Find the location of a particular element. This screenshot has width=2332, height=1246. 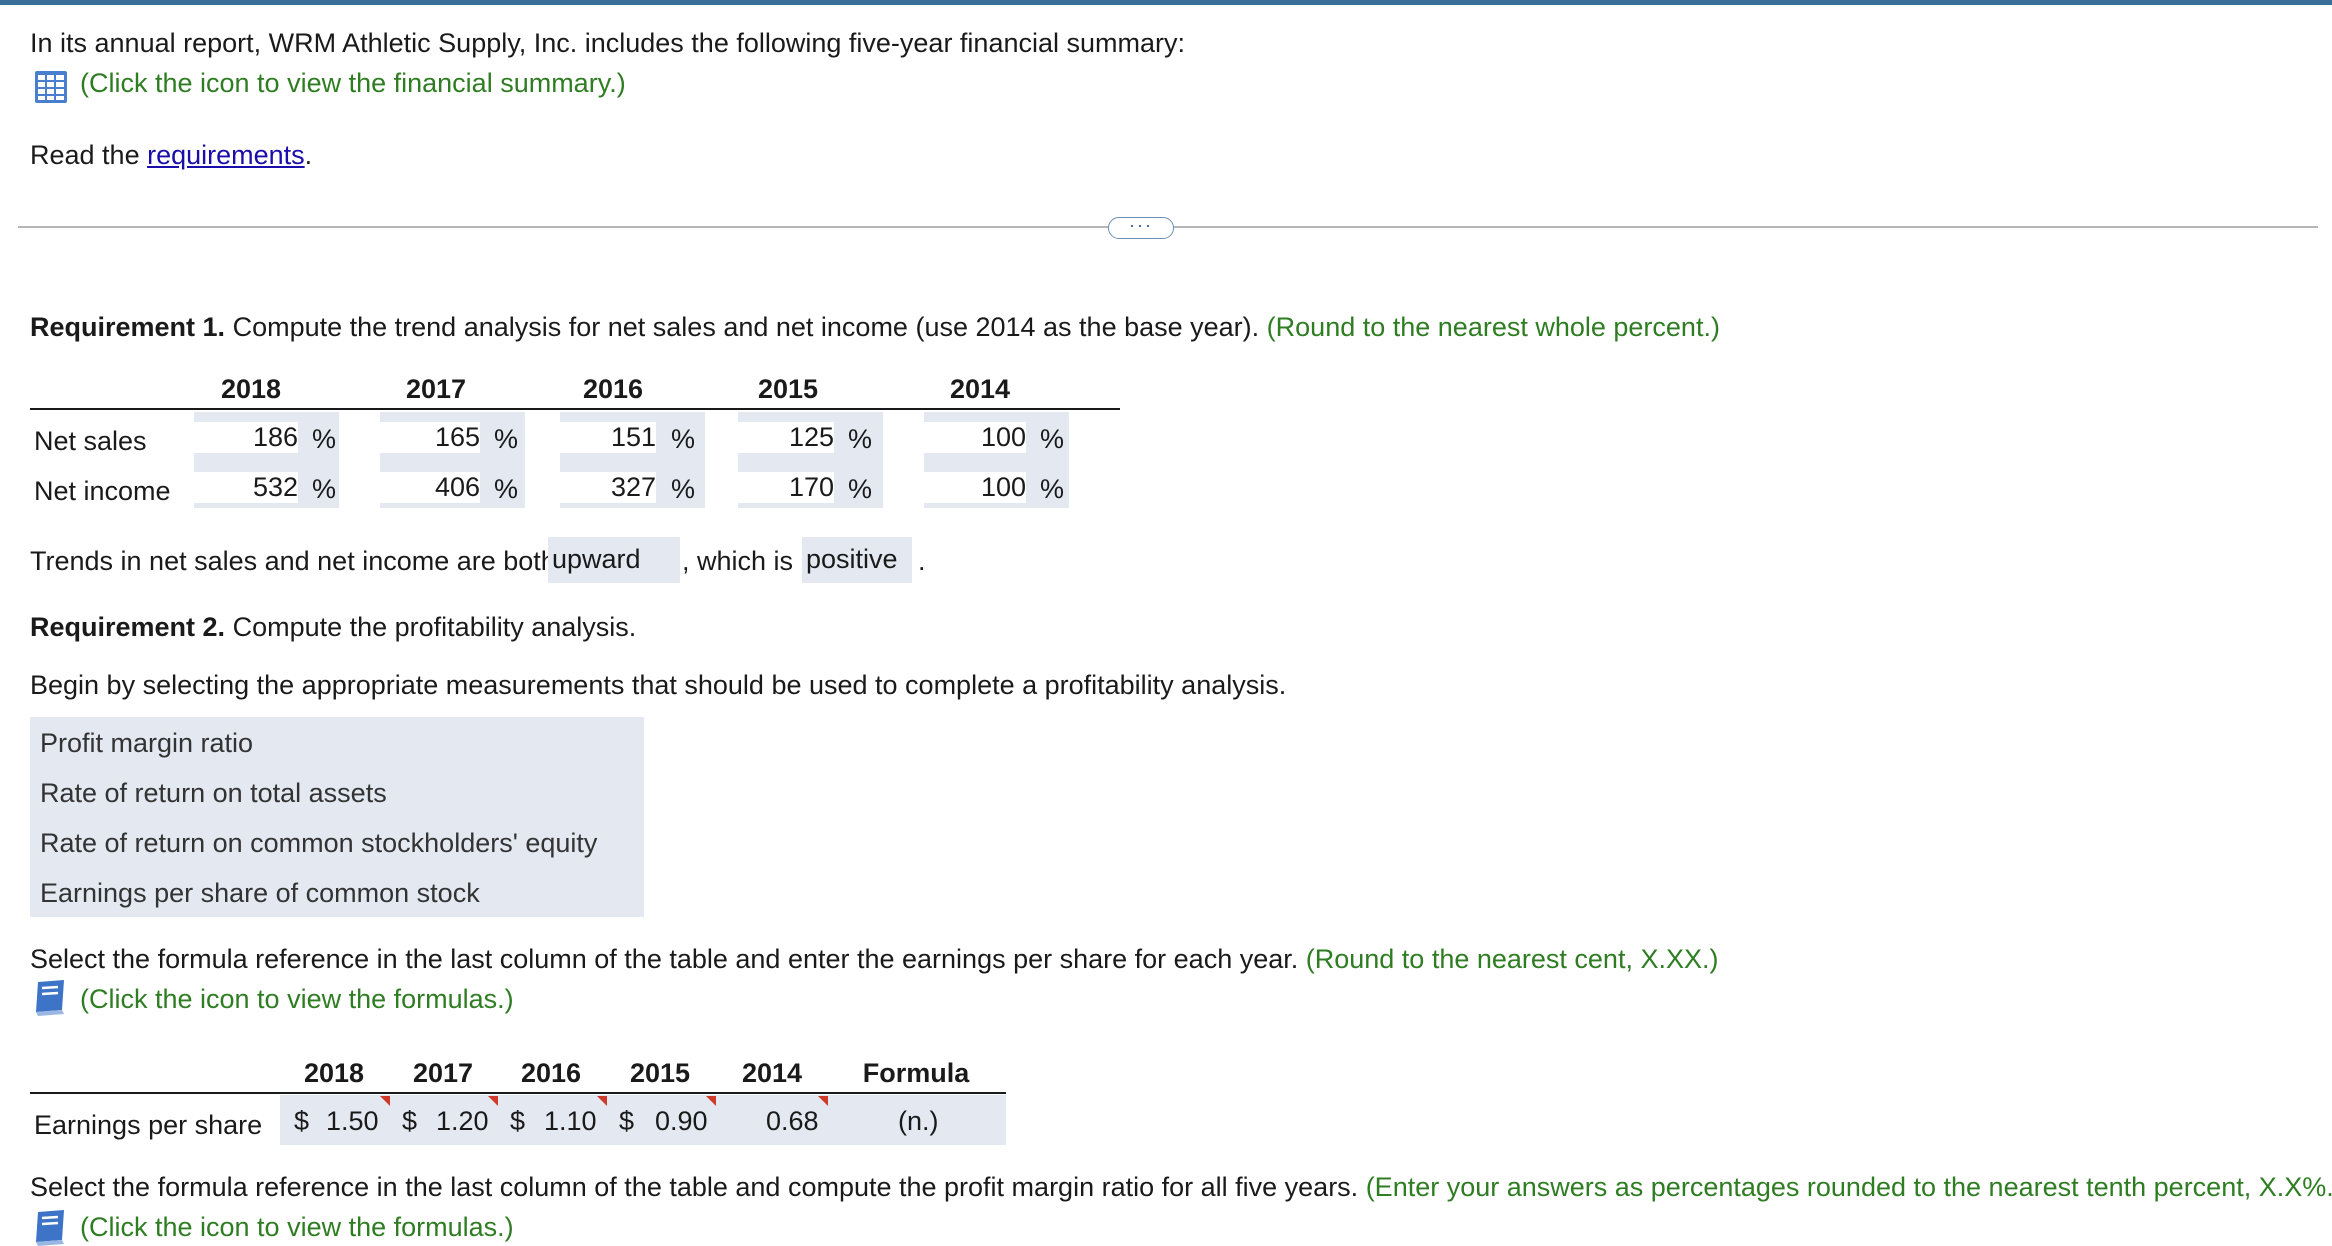

trend-year-2017: 2017 is located at coordinates (436, 389).